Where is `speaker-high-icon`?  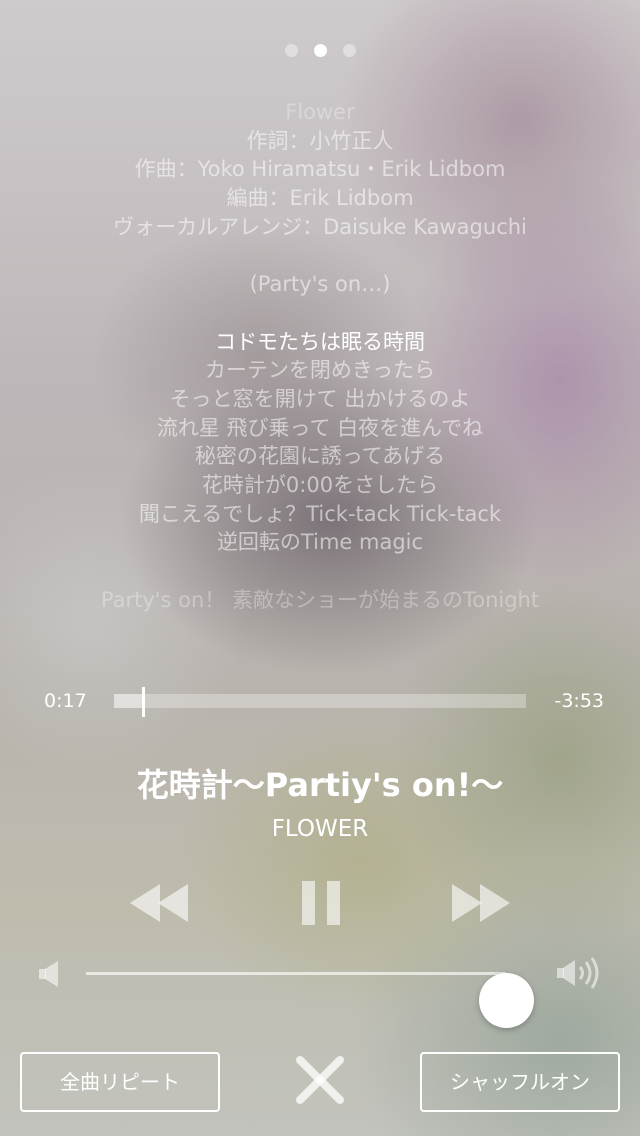 speaker-high-icon is located at coordinates (578, 973).